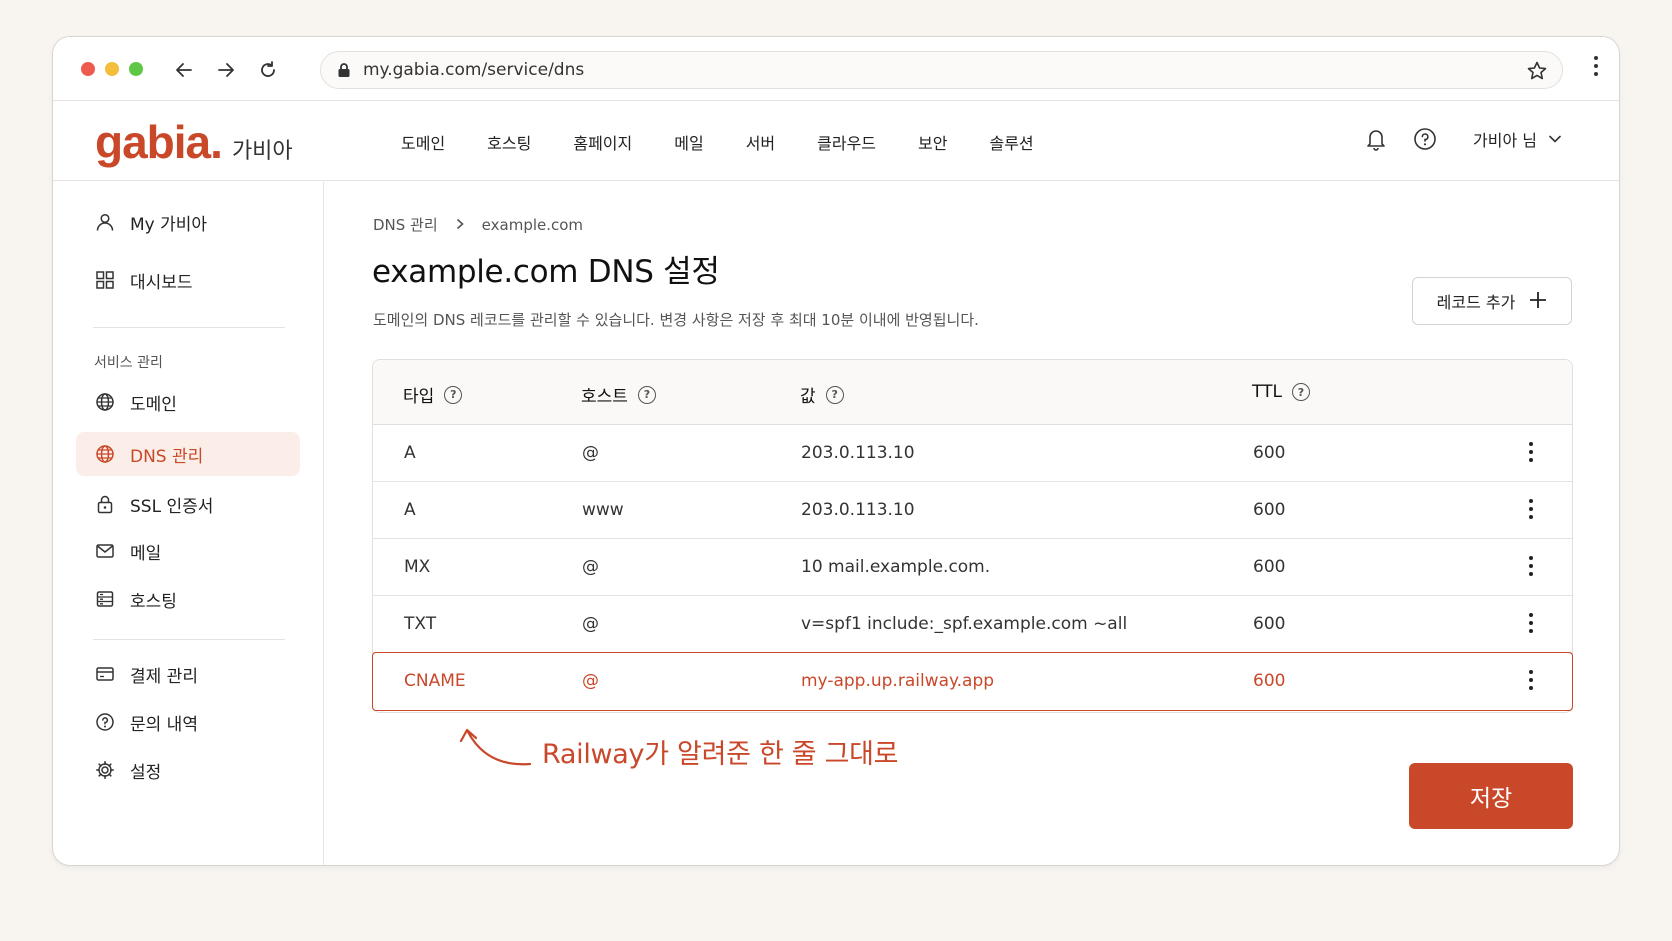 The width and height of the screenshot is (1672, 941). What do you see at coordinates (188, 770) in the screenshot?
I see `sidebar-item-settings: 설정` at bounding box center [188, 770].